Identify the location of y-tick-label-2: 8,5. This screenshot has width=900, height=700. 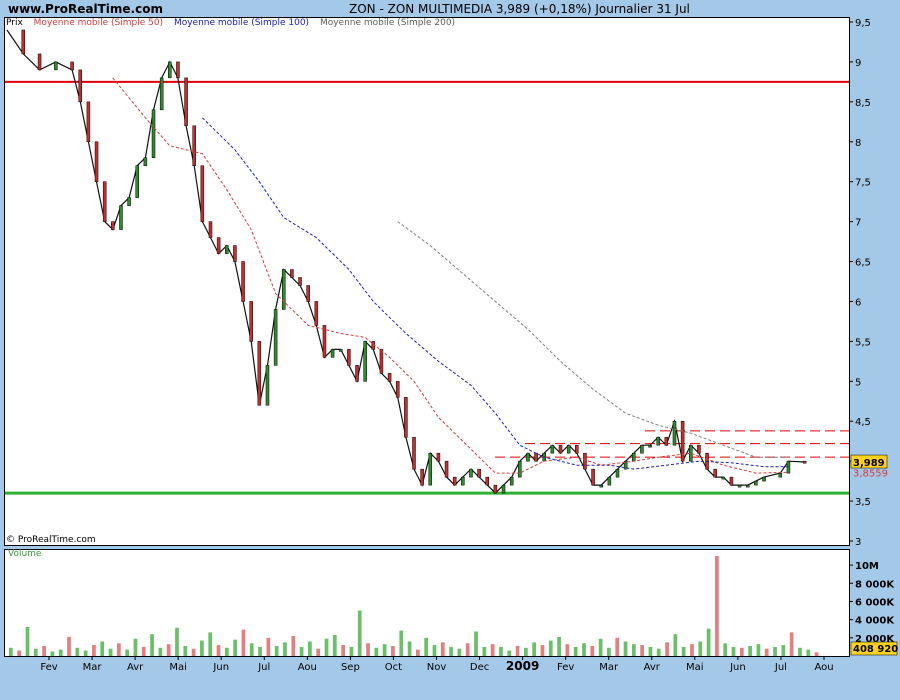
(863, 103).